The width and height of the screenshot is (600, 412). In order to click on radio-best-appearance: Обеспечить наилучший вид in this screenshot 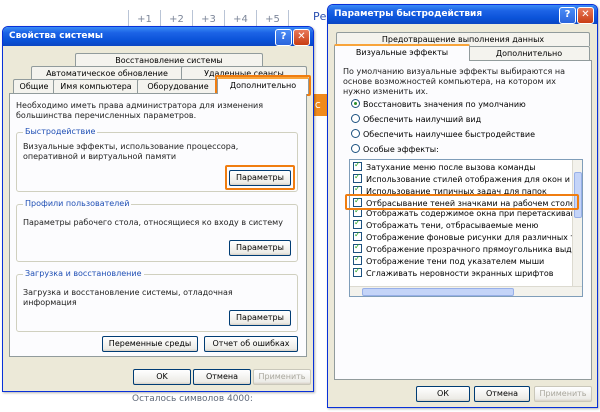, I will do `click(416, 119)`.